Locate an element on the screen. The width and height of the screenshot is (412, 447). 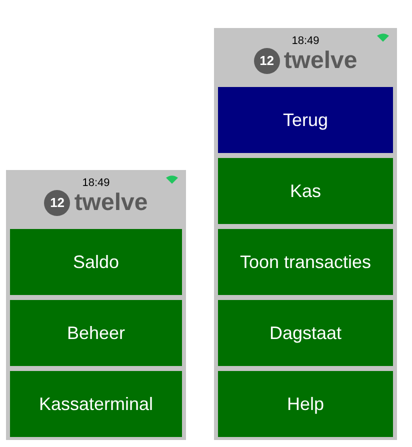
menu-button: Terug is located at coordinates (305, 120).